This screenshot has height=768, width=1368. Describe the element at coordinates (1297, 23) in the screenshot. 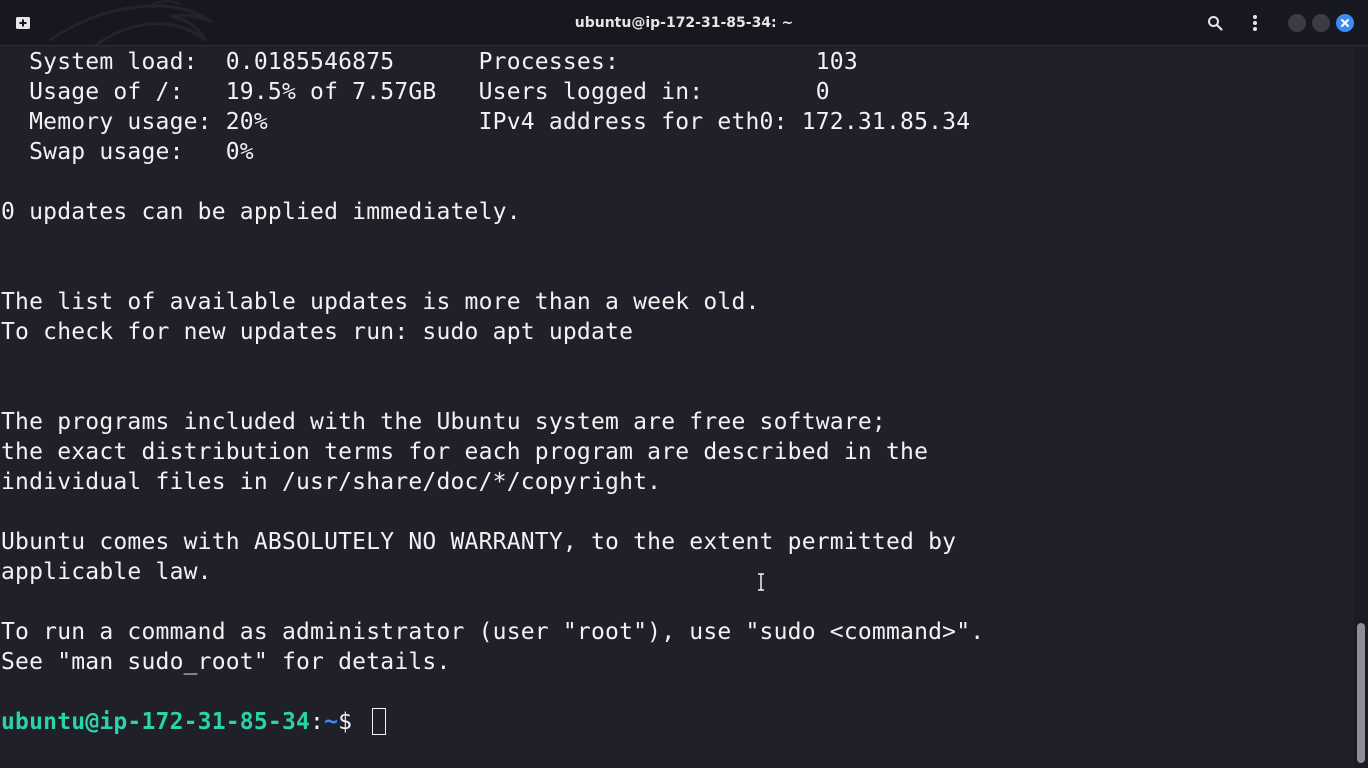

I see `minimize-button` at that location.